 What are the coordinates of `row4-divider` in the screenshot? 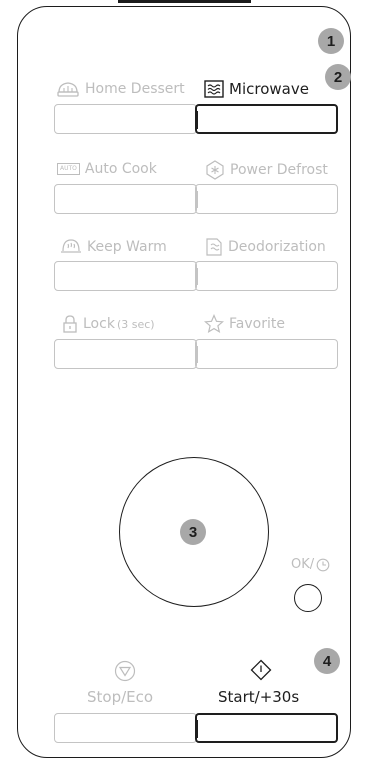 It's located at (197, 354).